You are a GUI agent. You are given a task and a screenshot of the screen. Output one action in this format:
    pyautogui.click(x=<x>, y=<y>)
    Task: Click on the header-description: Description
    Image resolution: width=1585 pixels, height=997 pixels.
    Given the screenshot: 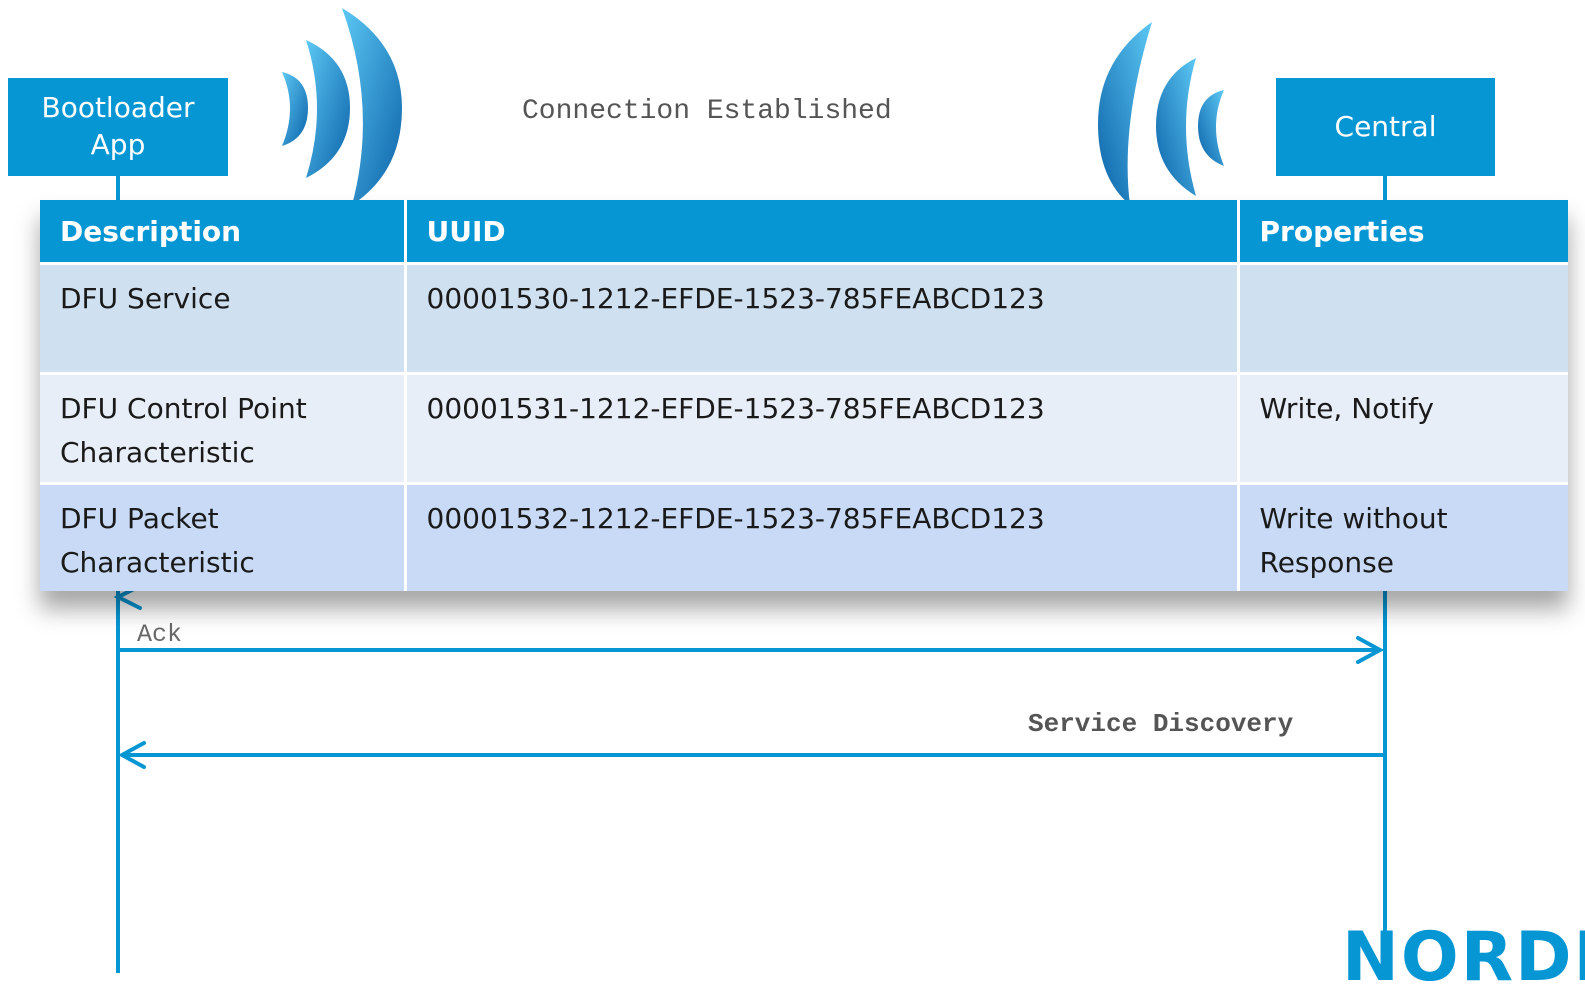 What is the action you would take?
    pyautogui.click(x=223, y=232)
    